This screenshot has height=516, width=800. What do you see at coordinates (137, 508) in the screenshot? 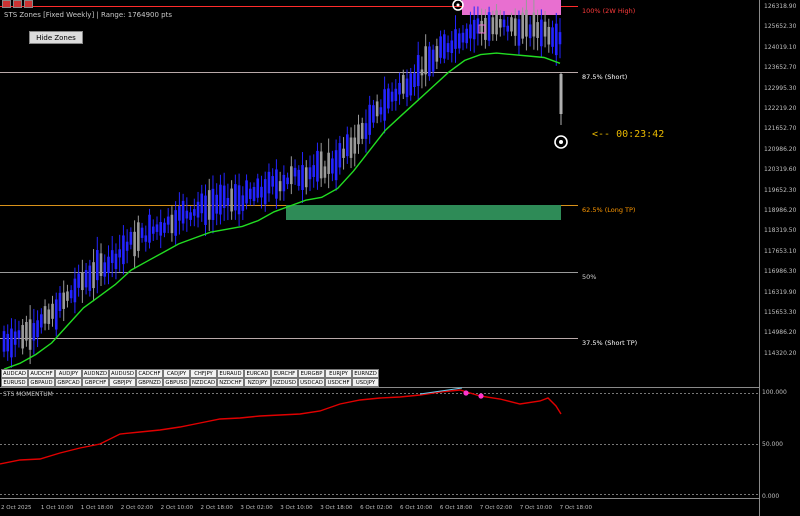
I see `time-tick-label: 2 Oct 02:00` at bounding box center [137, 508].